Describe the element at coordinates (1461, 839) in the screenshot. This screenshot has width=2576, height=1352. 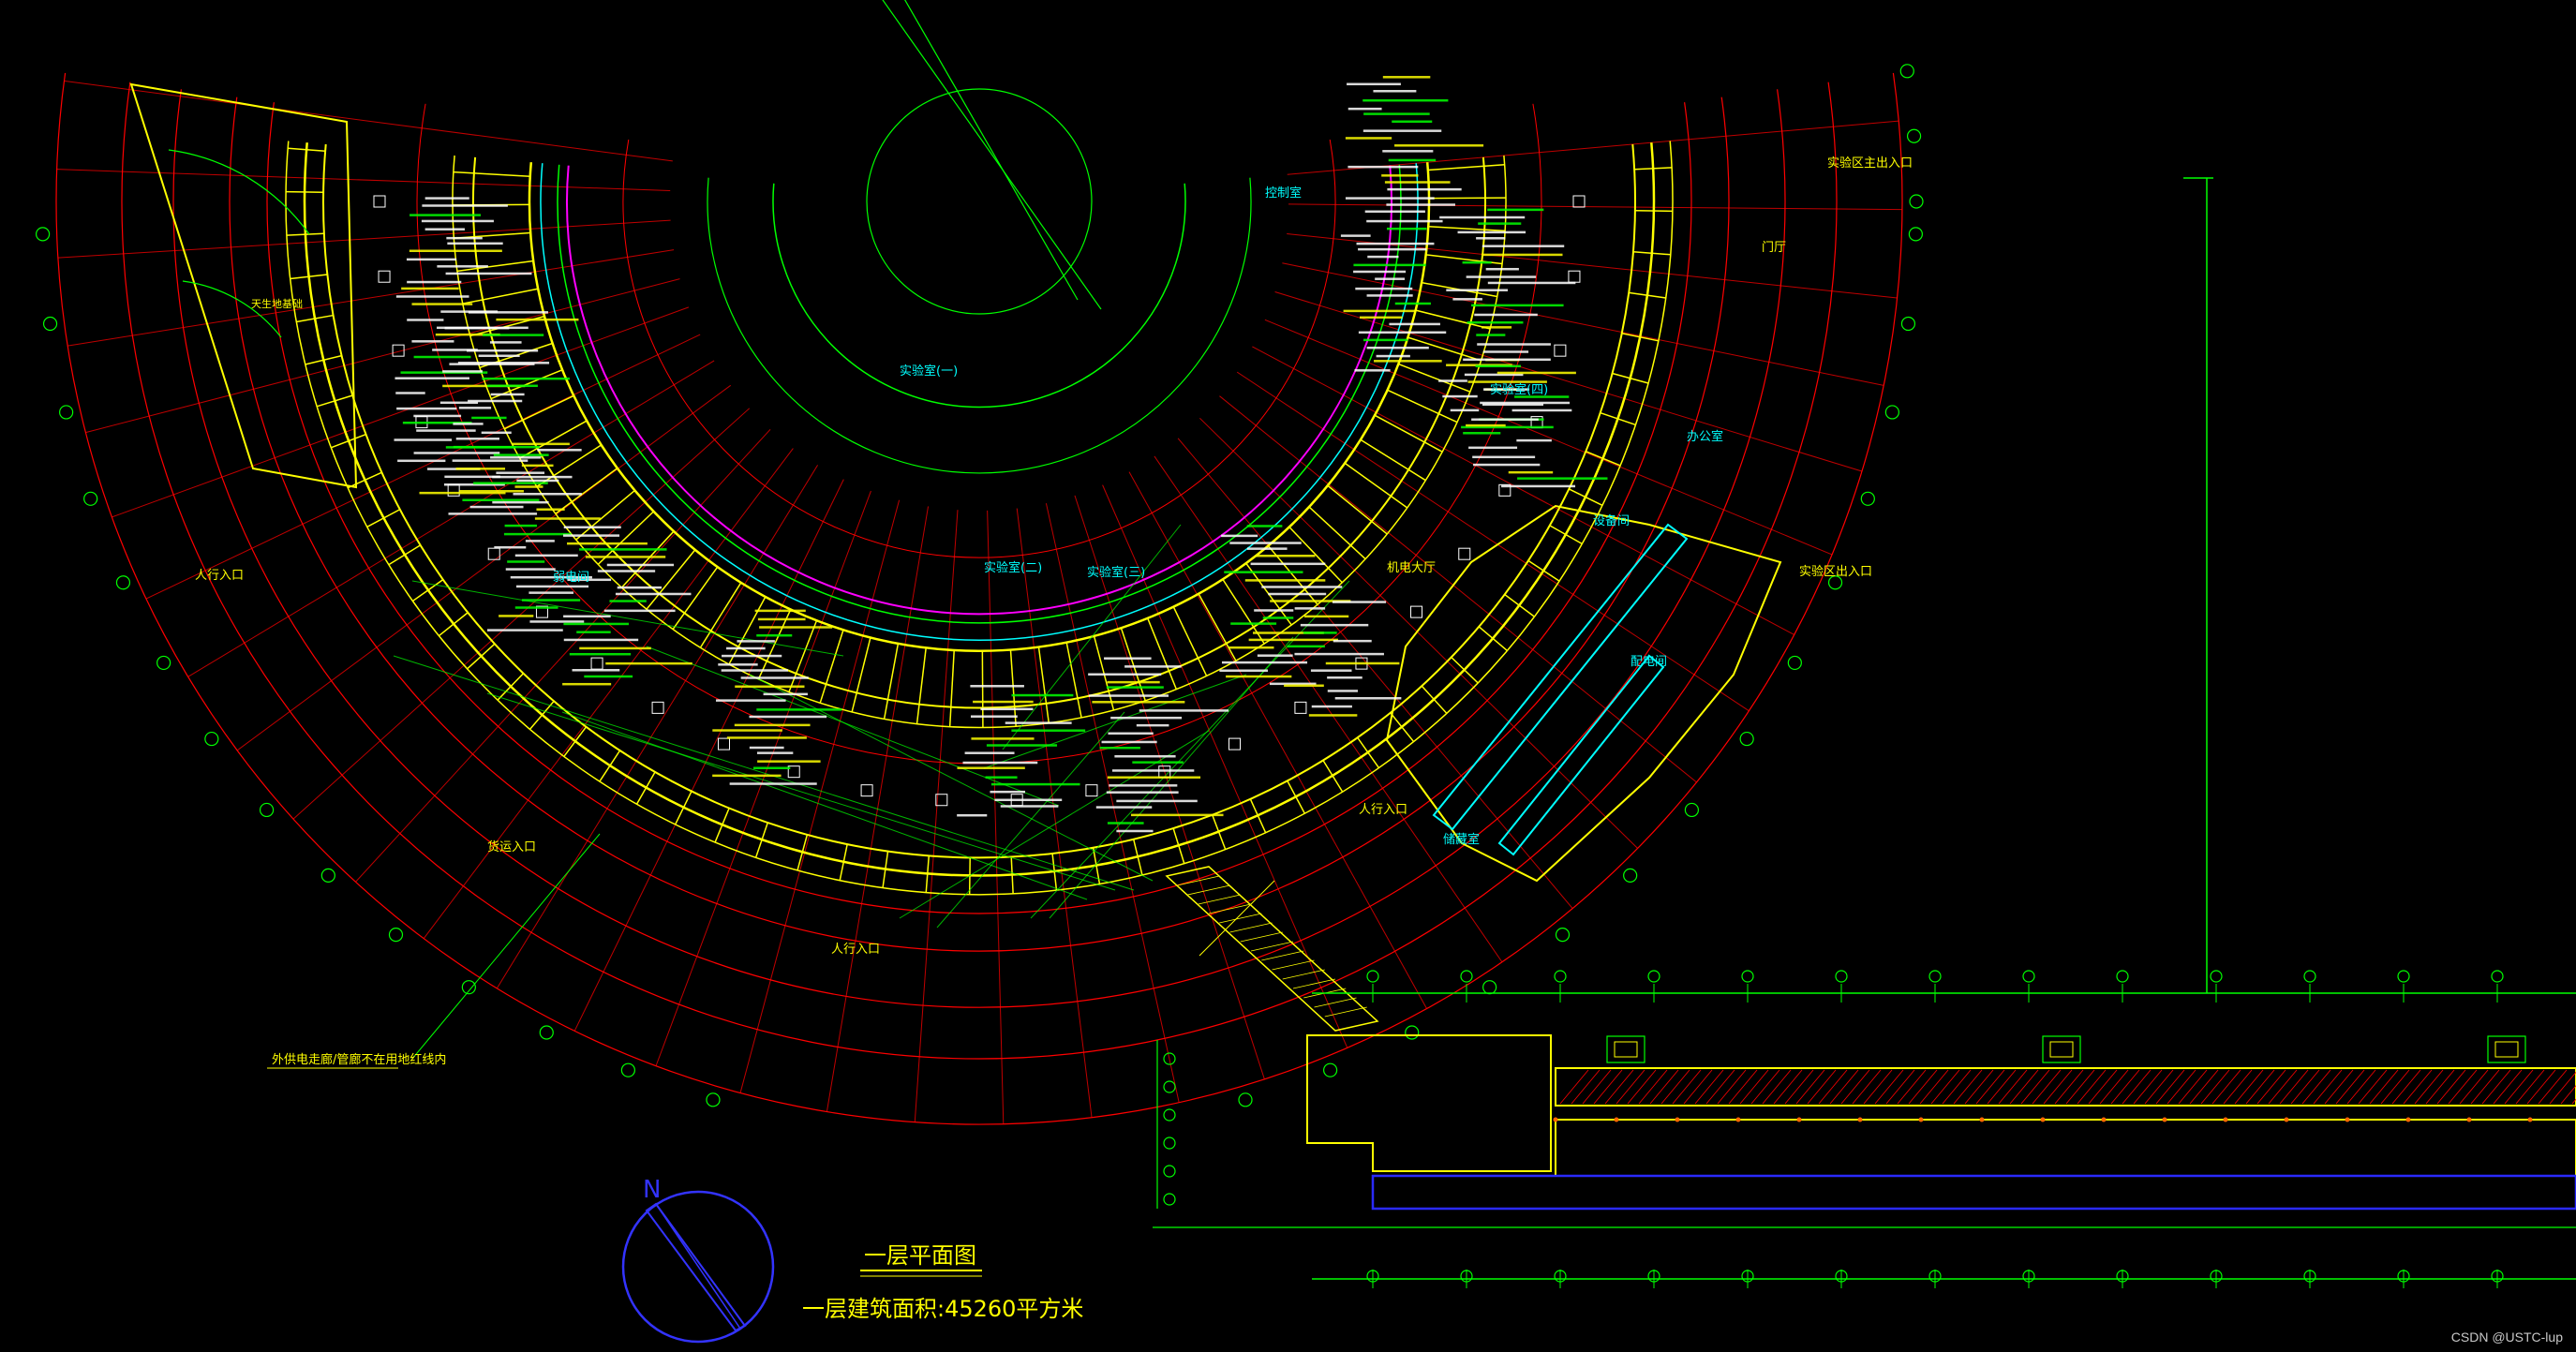
I see `room-label: 储藏室` at that location.